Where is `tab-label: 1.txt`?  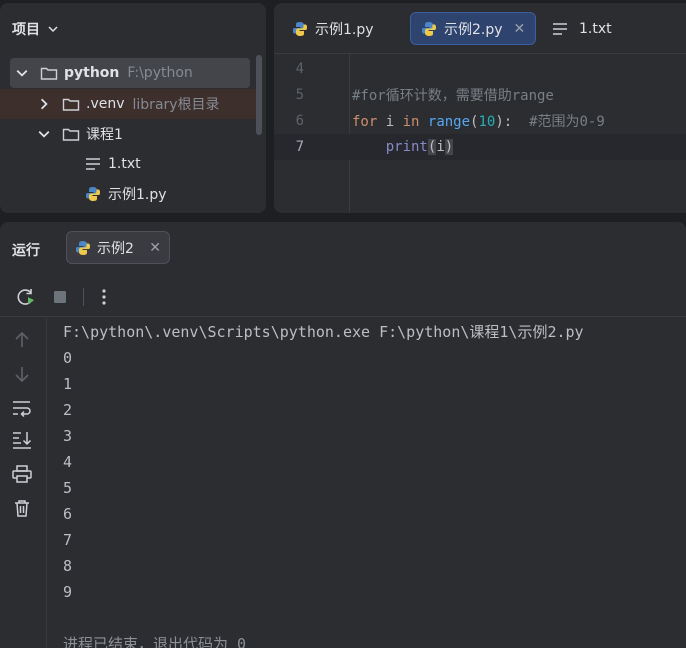 tab-label: 1.txt is located at coordinates (595, 28).